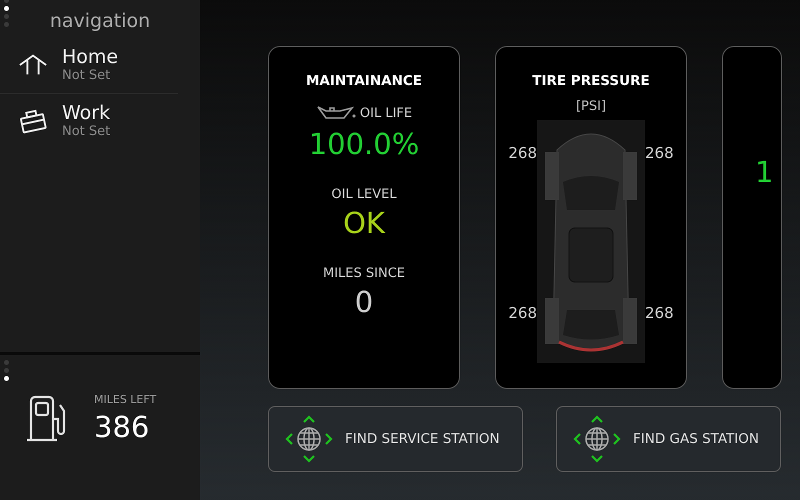 Image resolution: width=800 pixels, height=500 pixels. I want to click on metric-label: OIL LEVEL, so click(364, 194).